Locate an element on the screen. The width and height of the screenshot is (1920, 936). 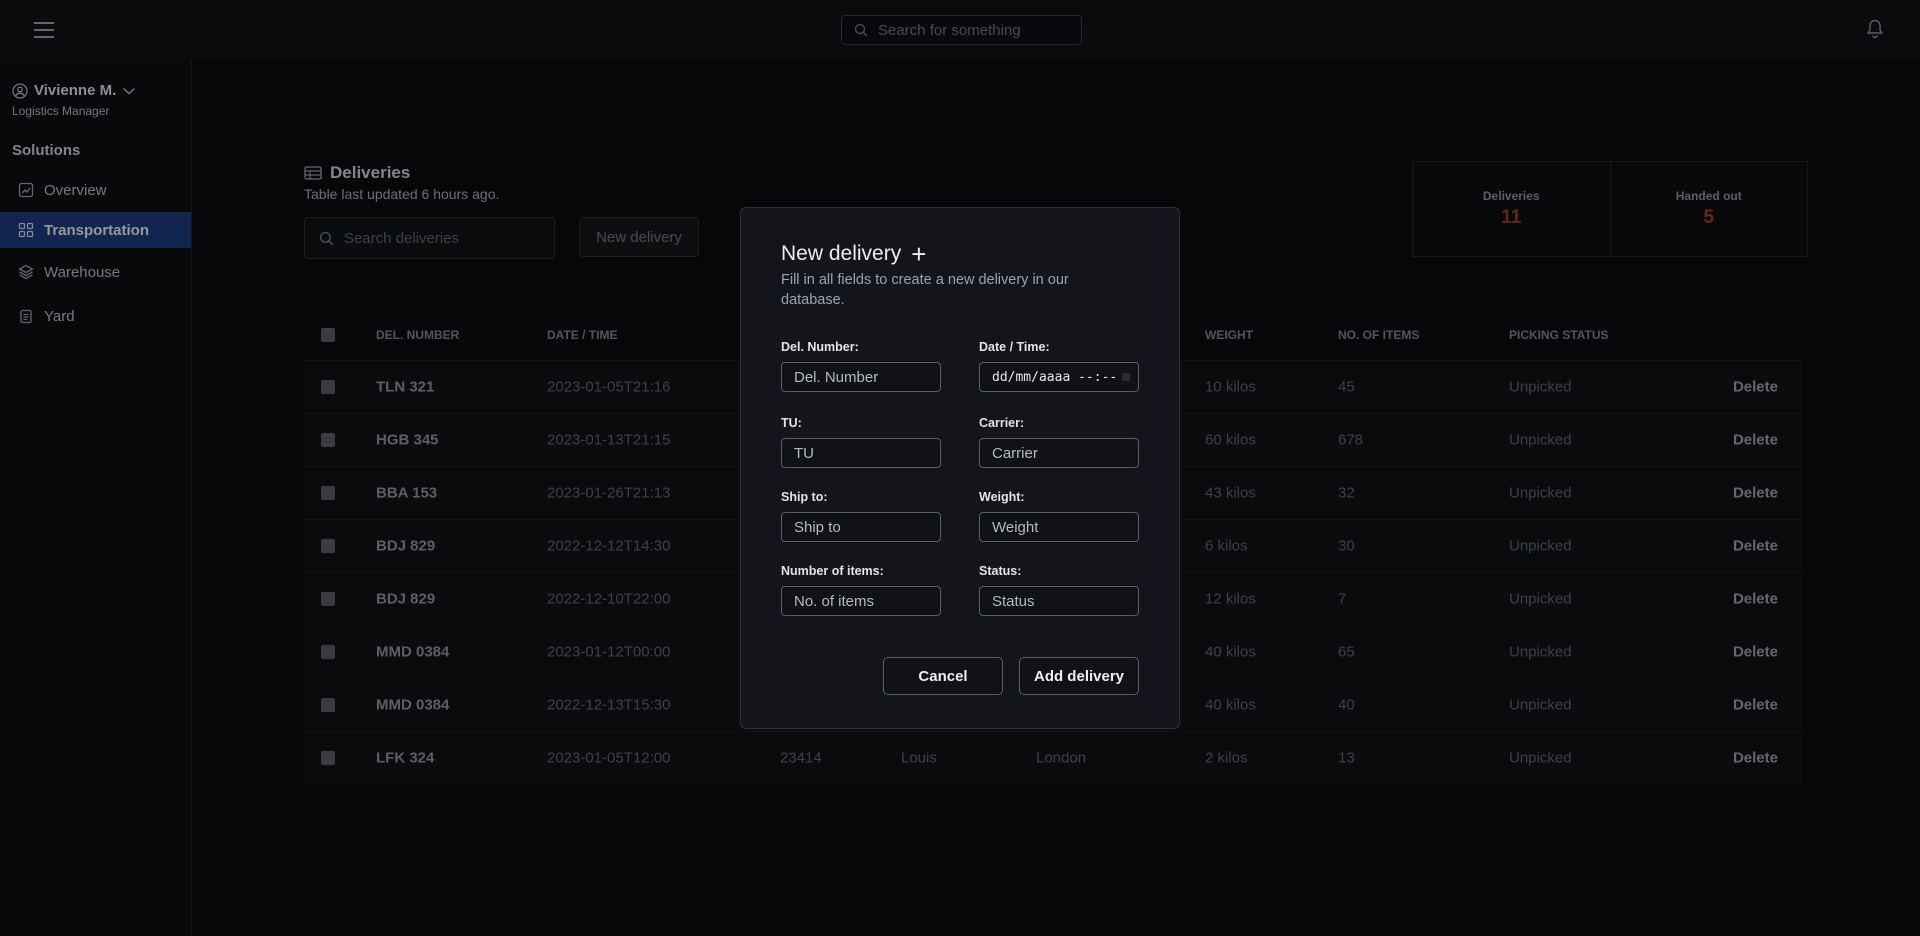
field-label: Weight: is located at coordinates (1002, 497).